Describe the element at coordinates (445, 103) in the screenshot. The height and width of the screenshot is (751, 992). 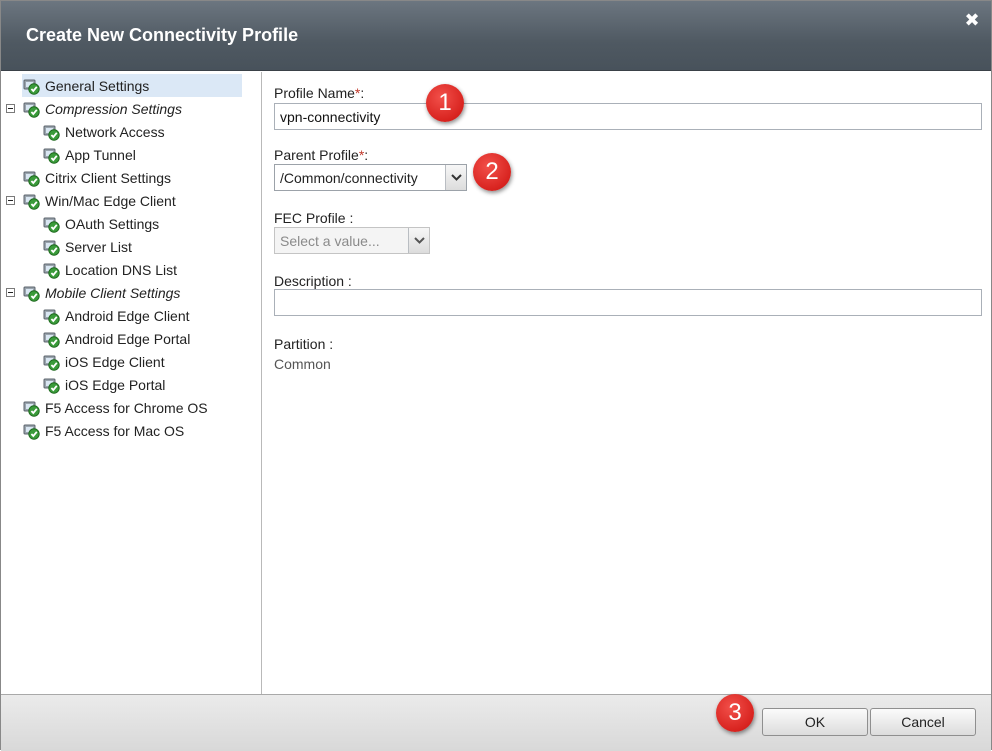
I see `annotation-badge-1: 1` at that location.